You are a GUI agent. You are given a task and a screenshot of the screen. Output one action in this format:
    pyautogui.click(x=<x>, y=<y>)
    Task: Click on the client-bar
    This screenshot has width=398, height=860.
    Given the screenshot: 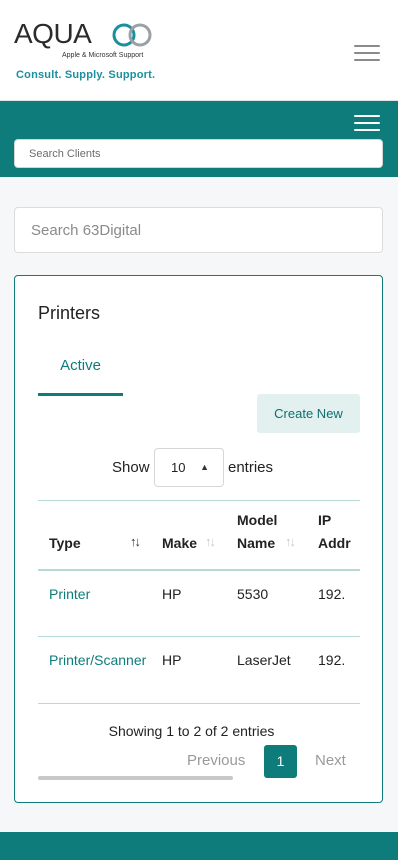 What is the action you would take?
    pyautogui.click(x=199, y=139)
    